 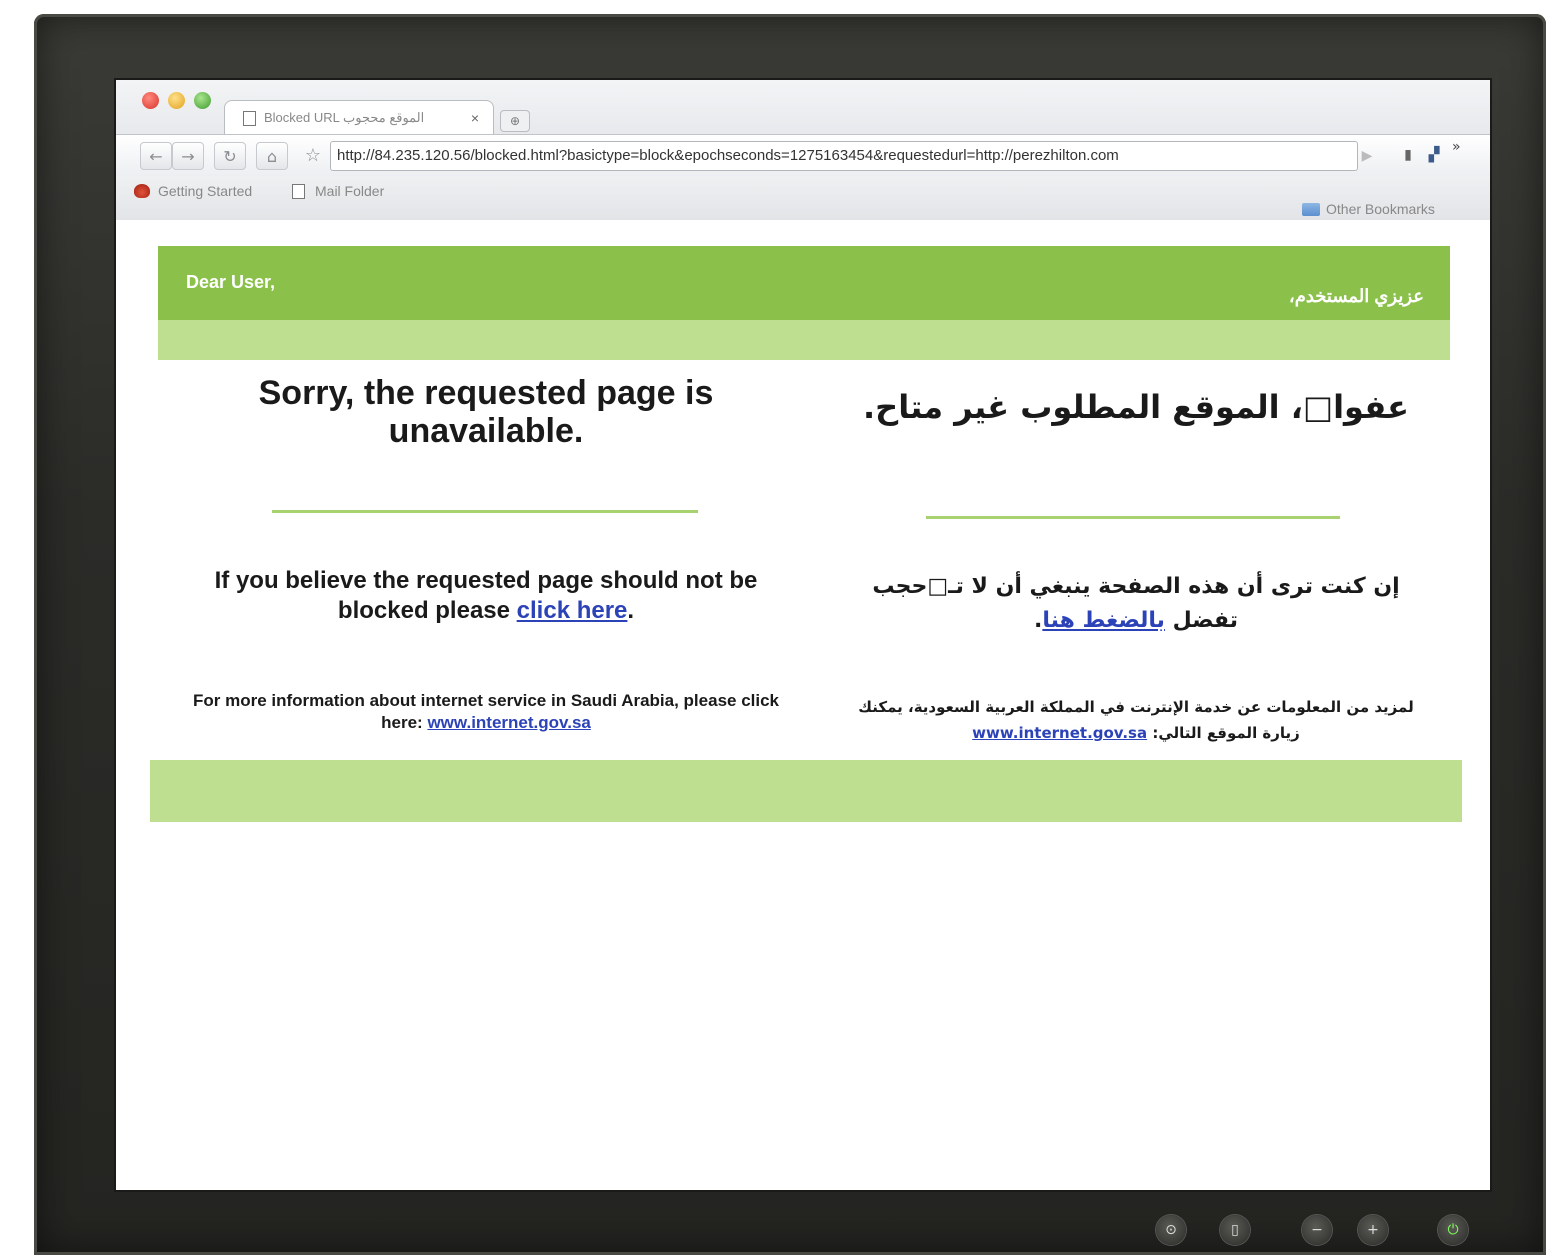 I want to click on tab-close-icon: ×, so click(x=475, y=118).